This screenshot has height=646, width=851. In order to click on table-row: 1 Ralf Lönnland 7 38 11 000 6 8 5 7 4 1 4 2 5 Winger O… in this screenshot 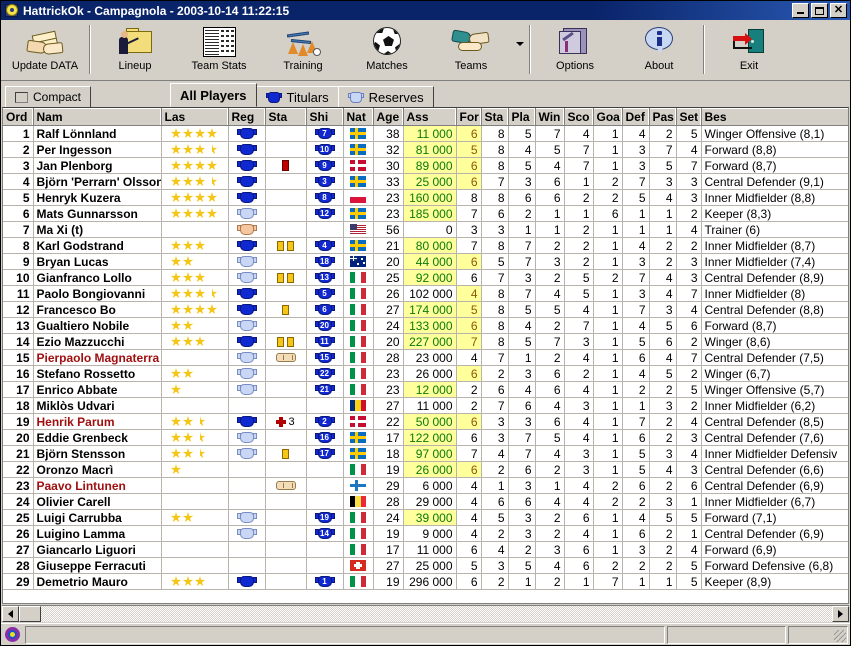, I will do `click(425, 133)`.